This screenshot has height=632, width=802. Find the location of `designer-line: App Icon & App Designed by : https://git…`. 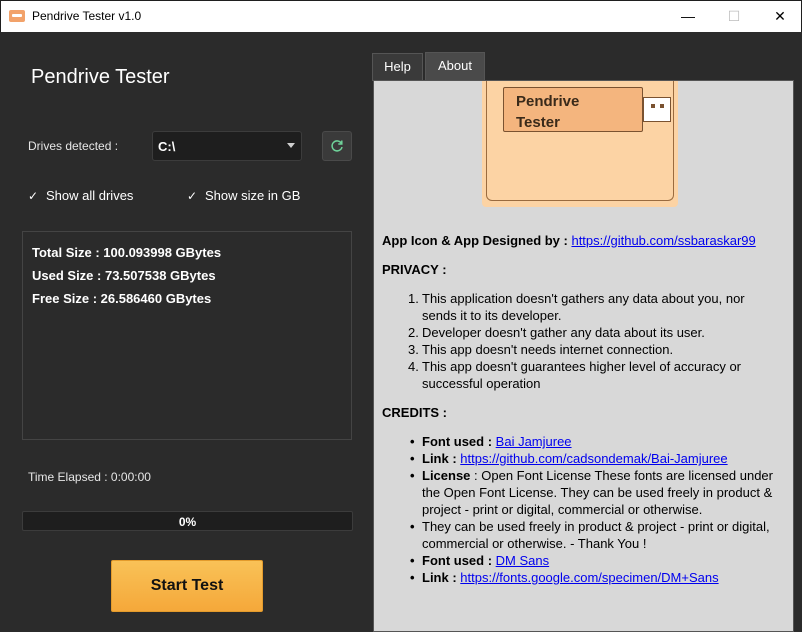

designer-line: App Icon & App Designed by : https://git… is located at coordinates (584, 240).